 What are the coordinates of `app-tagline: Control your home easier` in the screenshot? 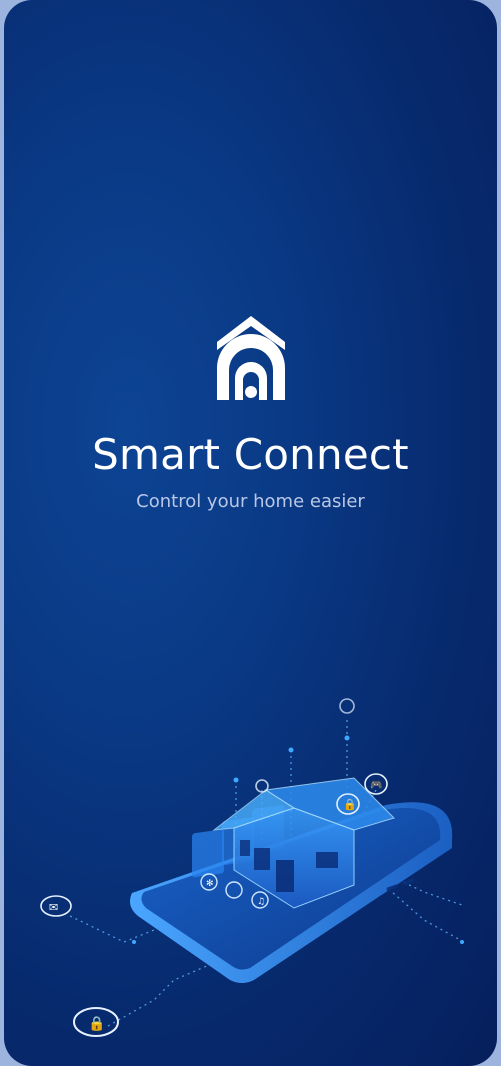 It's located at (250, 501).